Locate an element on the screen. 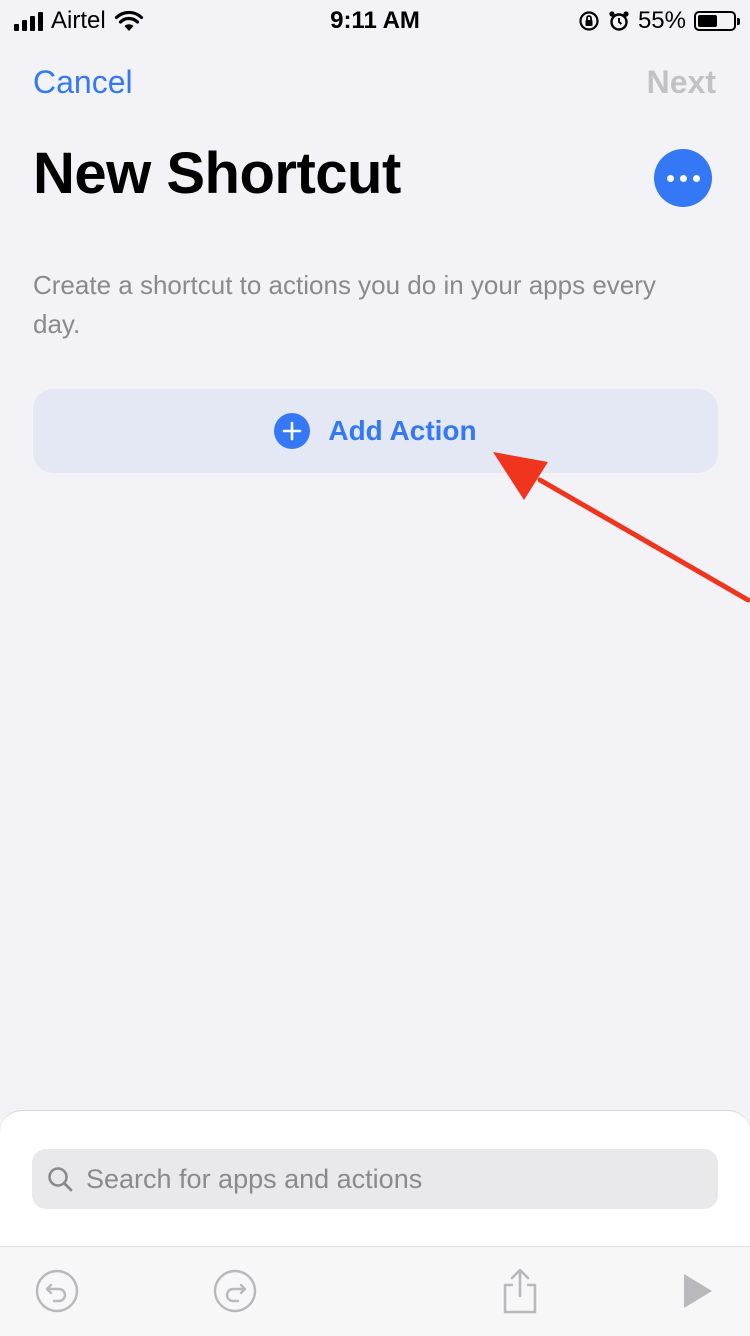 This screenshot has width=750, height=1336. undo-icon is located at coordinates (57, 1291).